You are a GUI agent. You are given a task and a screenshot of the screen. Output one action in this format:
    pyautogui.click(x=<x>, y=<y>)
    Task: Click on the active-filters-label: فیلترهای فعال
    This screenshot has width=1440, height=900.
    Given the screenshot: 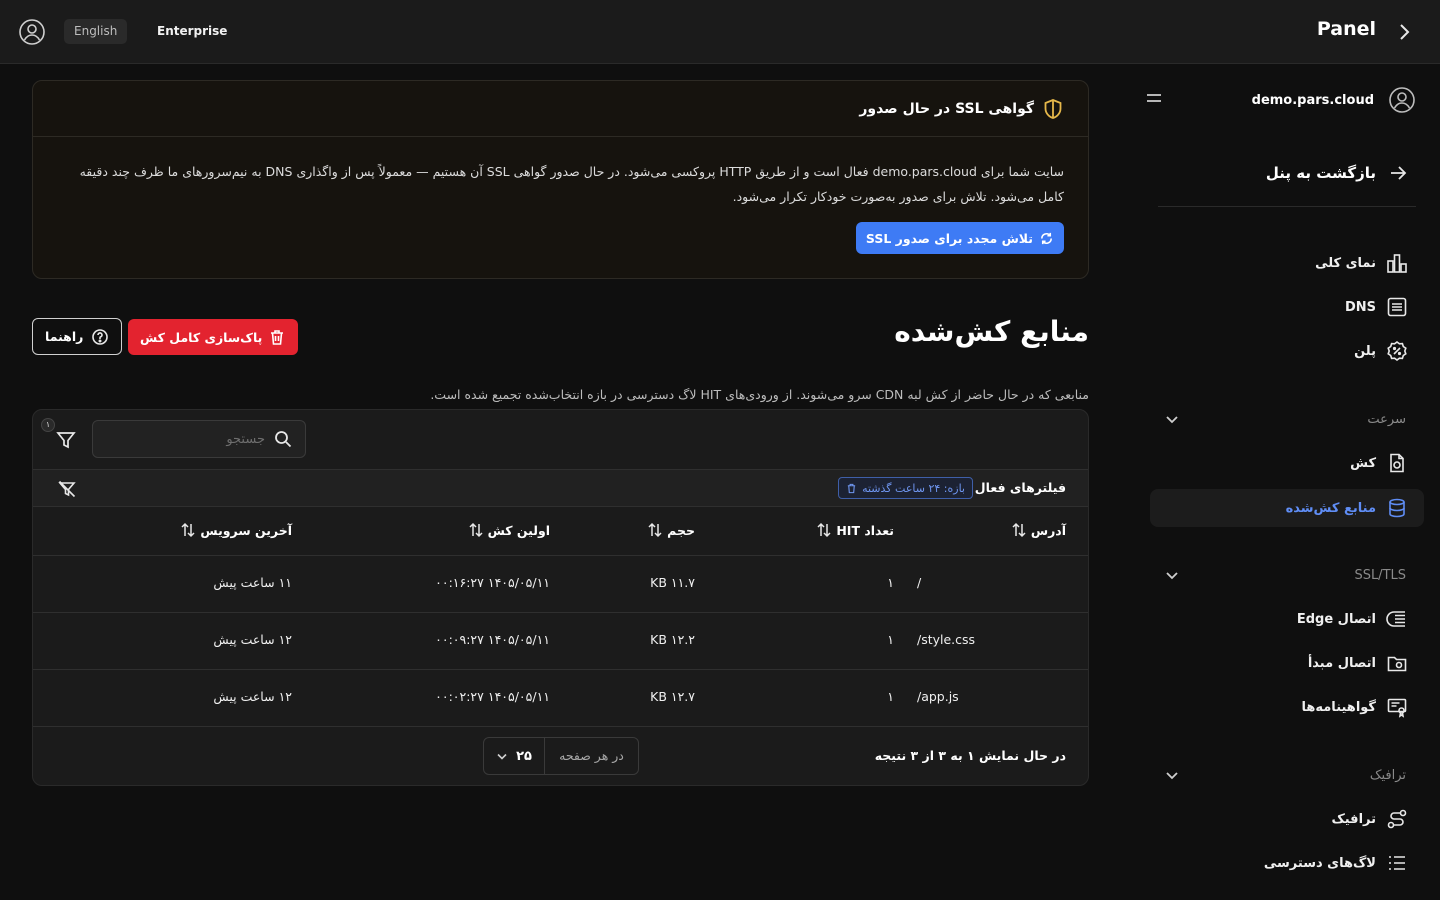 What is the action you would take?
    pyautogui.click(x=1020, y=487)
    